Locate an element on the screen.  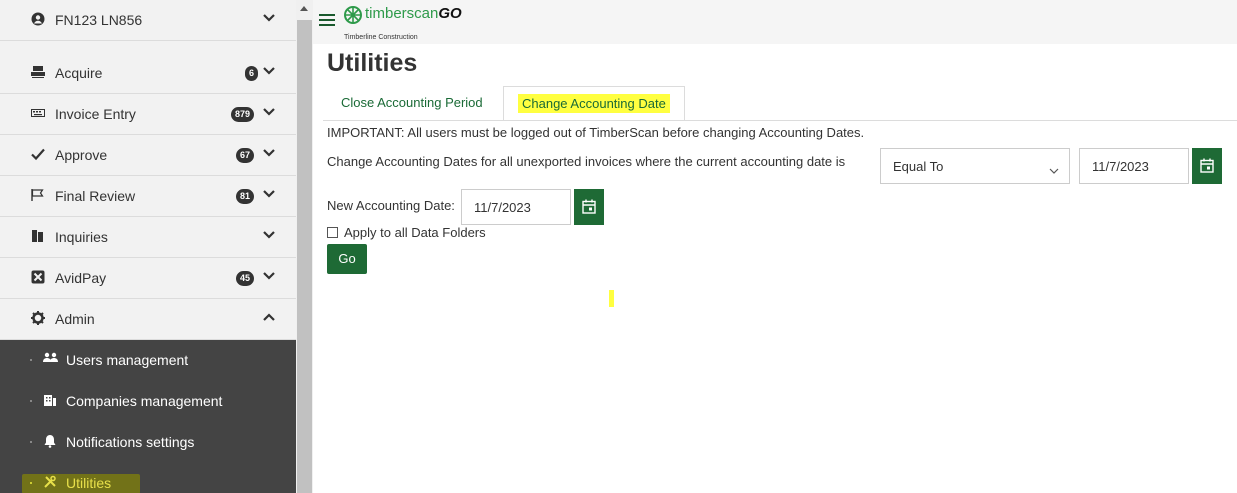
count-badge: 6 is located at coordinates (252, 73).